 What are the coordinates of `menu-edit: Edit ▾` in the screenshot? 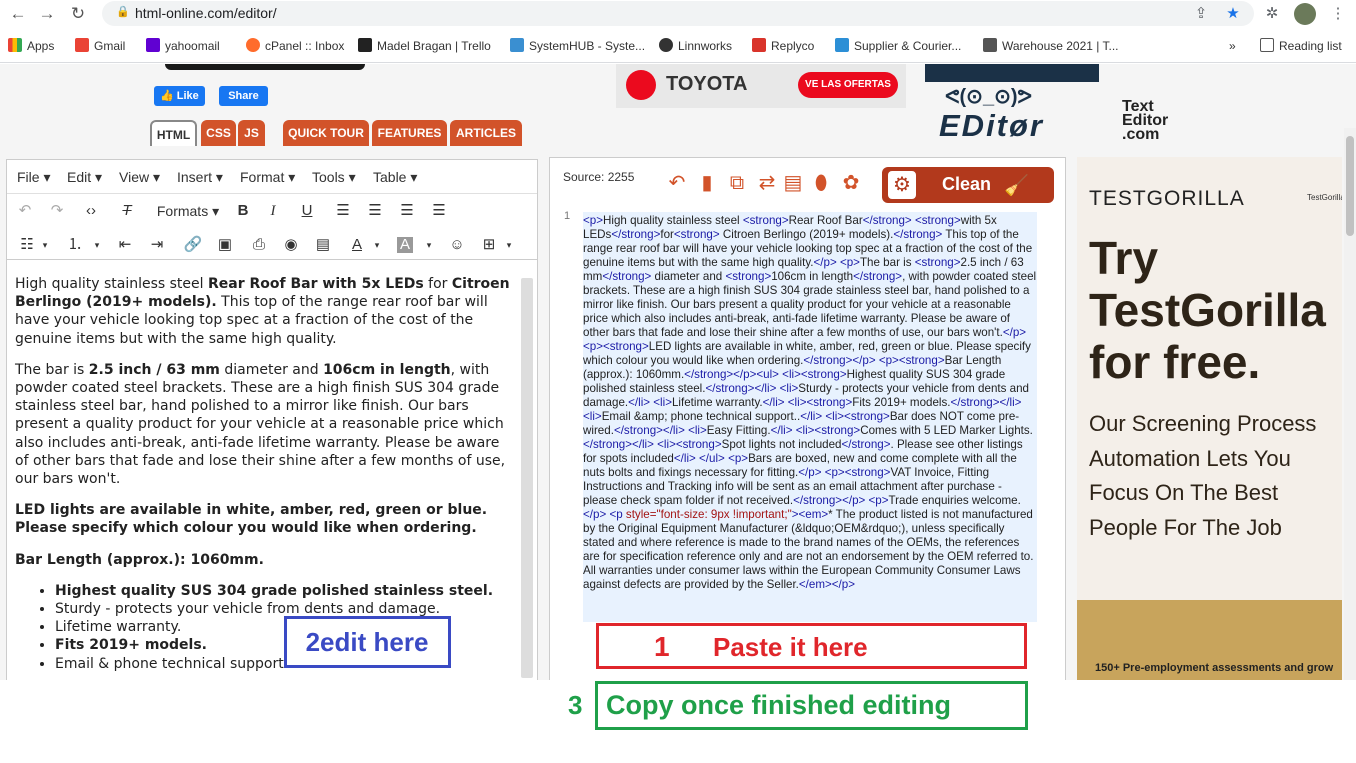 It's located at (84, 177).